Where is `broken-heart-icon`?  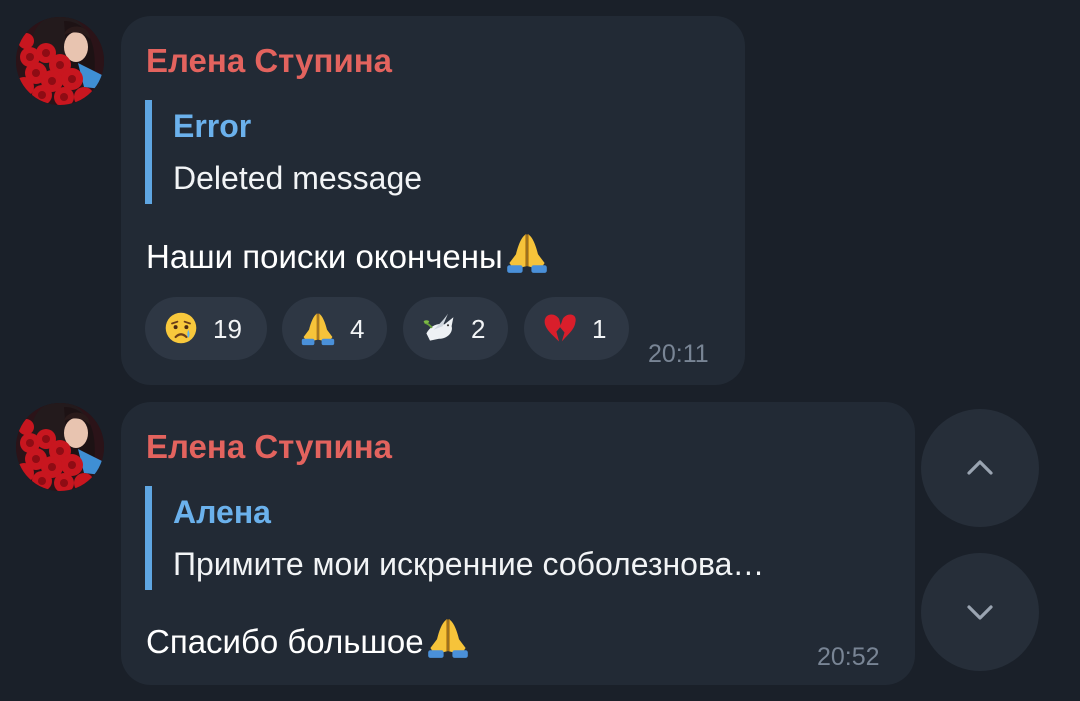 broken-heart-icon is located at coordinates (560, 328).